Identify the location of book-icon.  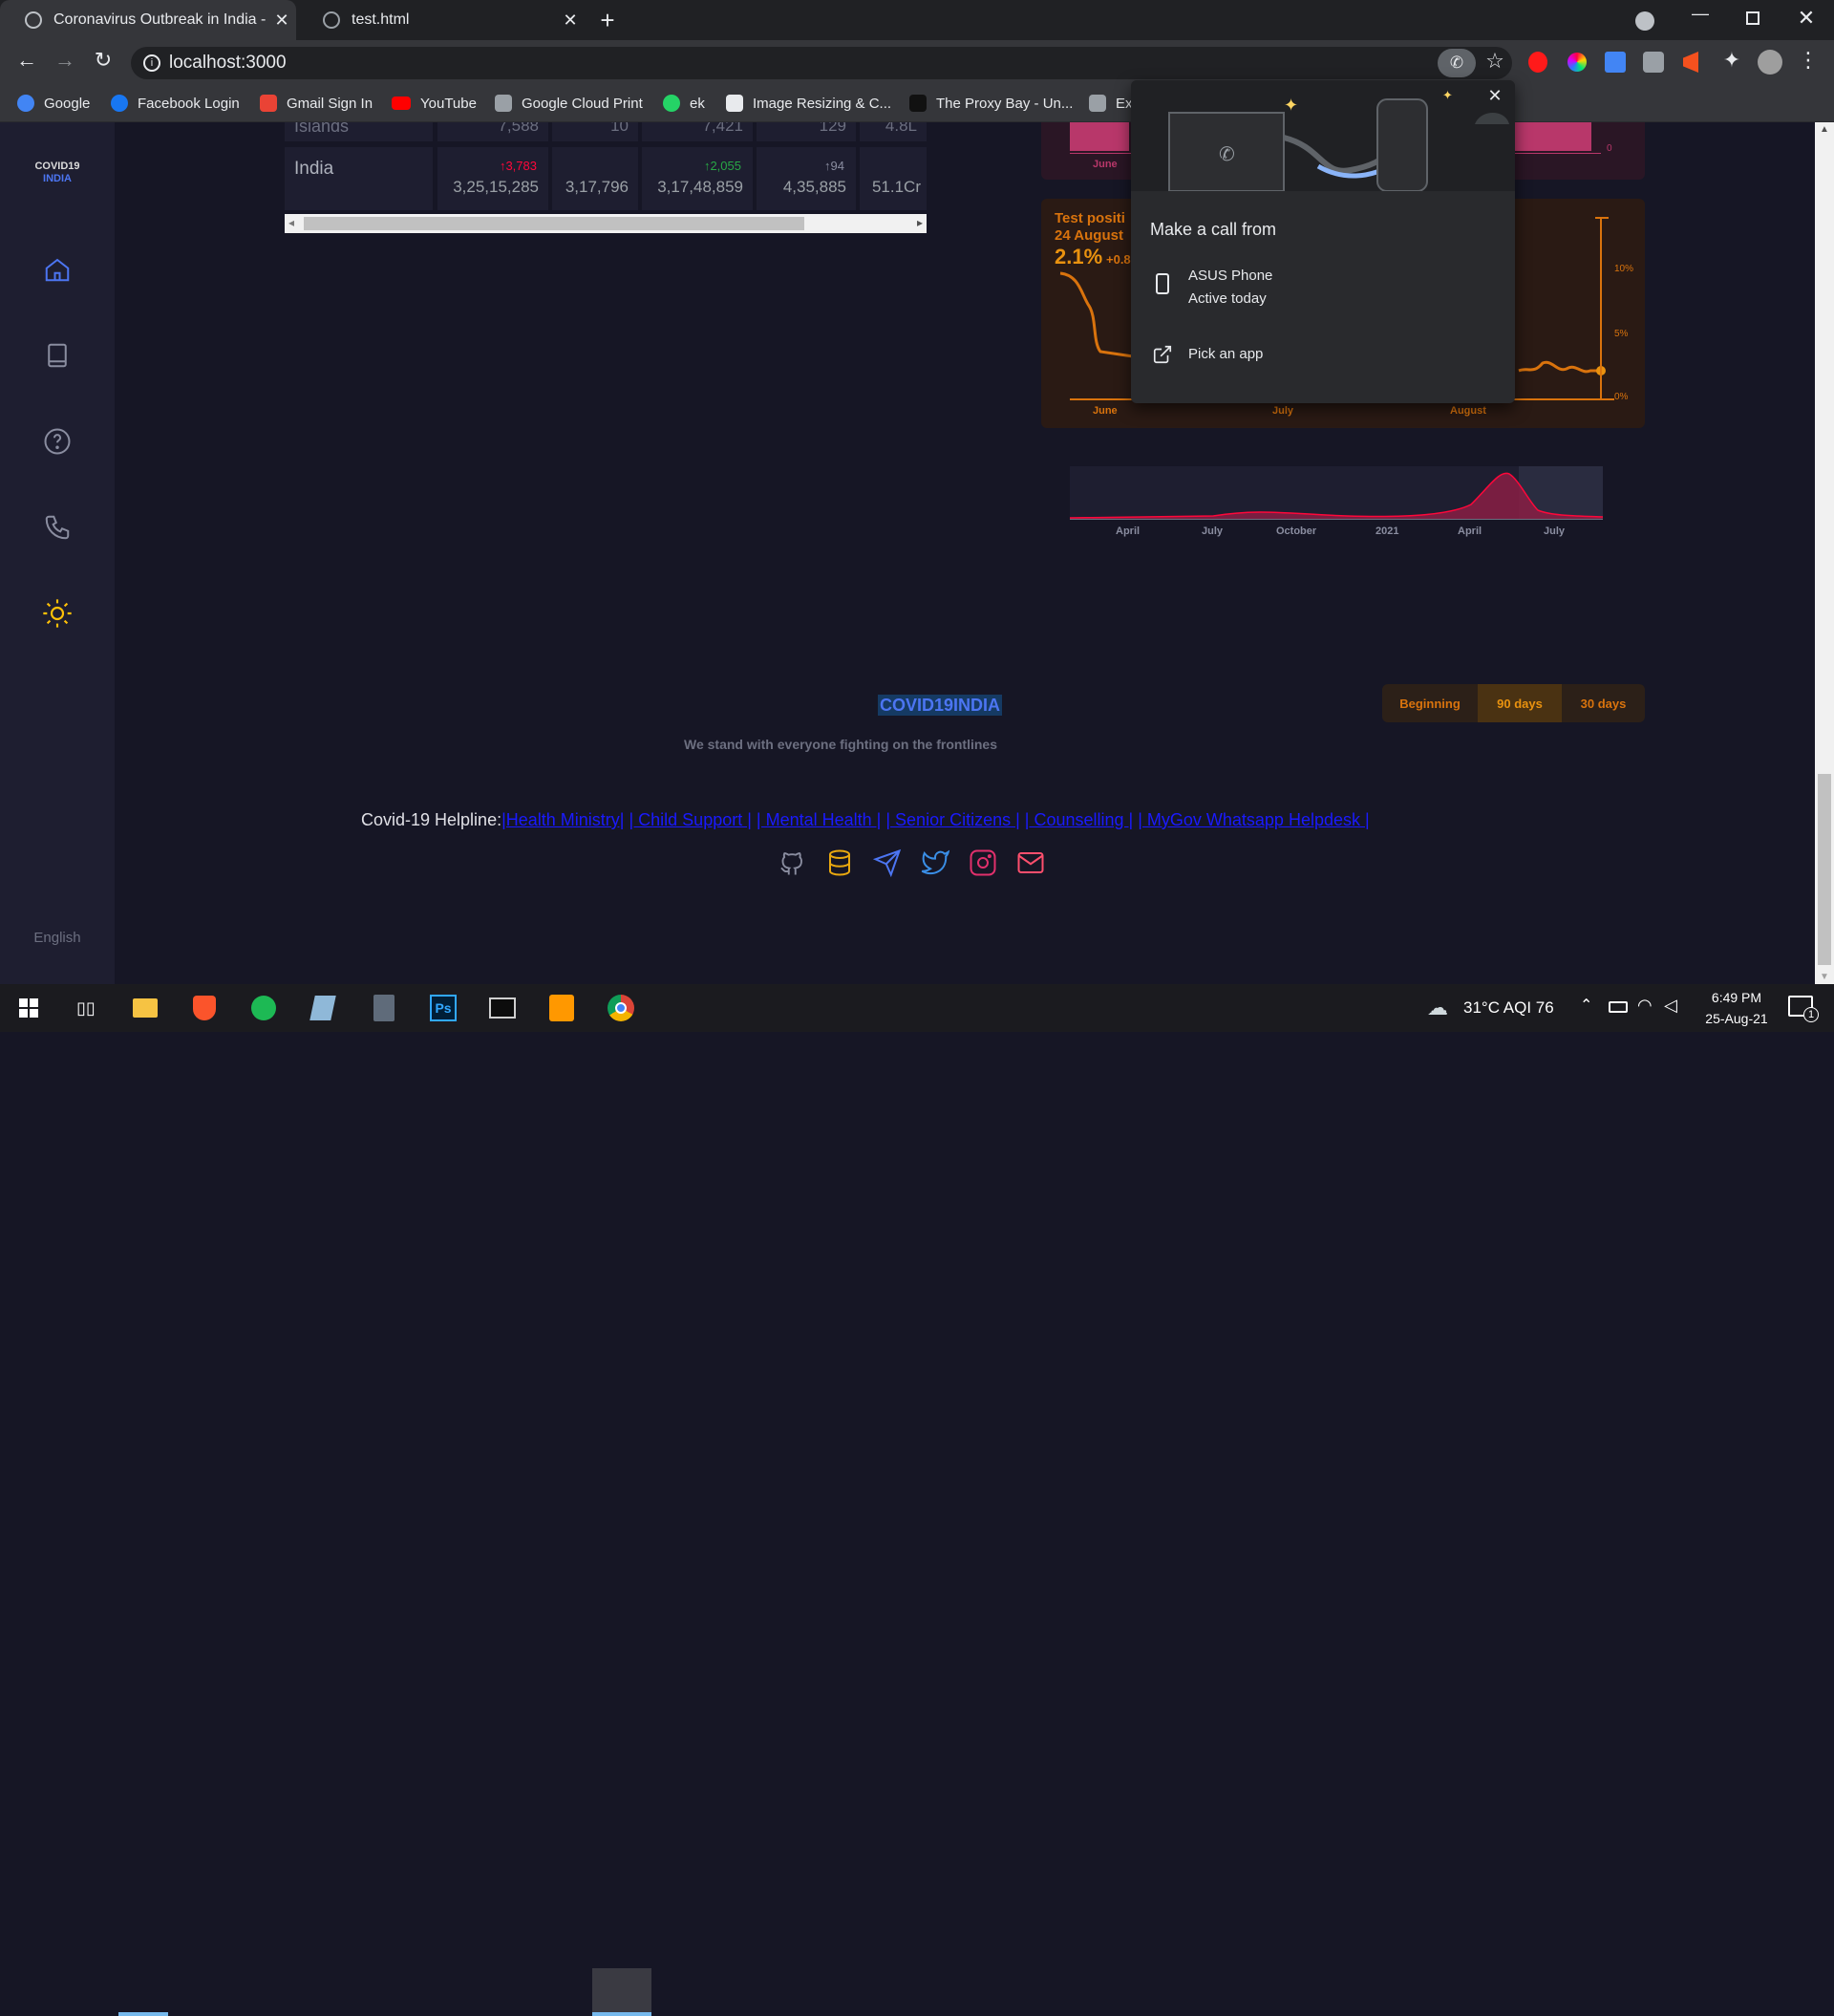
(57, 355).